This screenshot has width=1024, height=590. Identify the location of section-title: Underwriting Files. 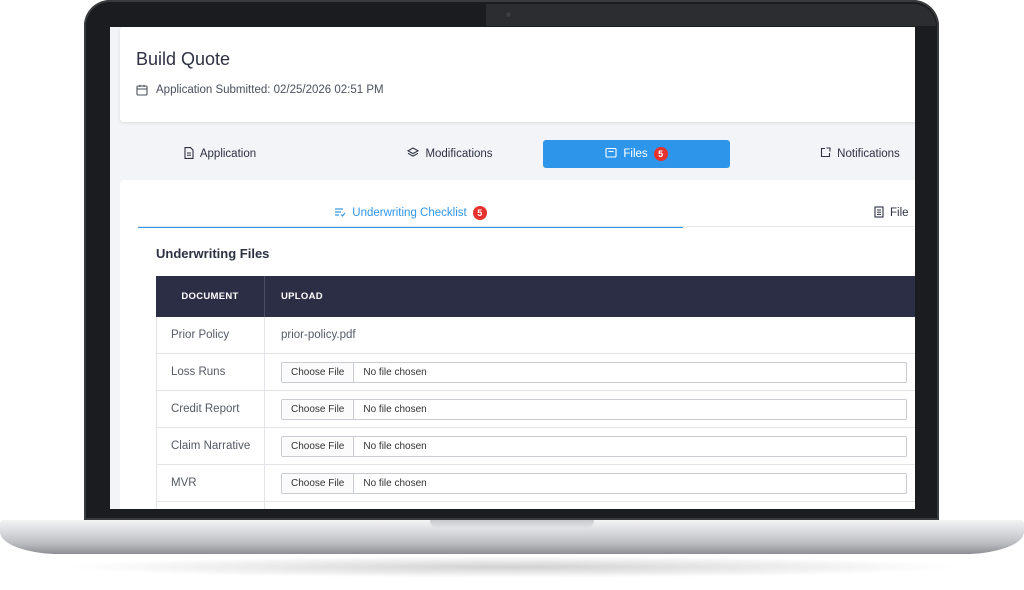
(213, 253).